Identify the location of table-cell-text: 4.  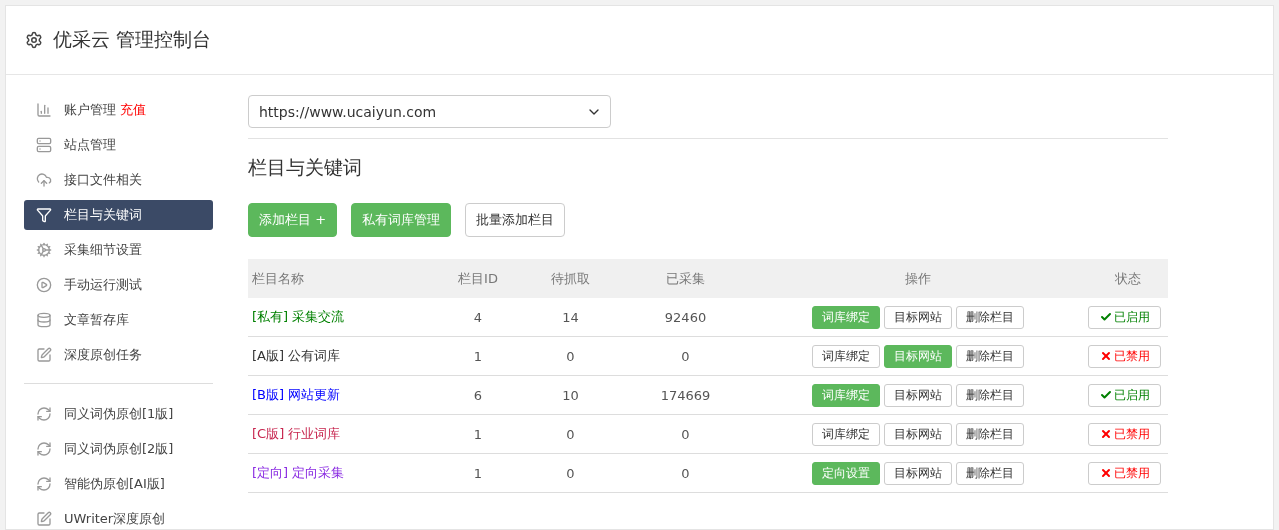
(478, 317).